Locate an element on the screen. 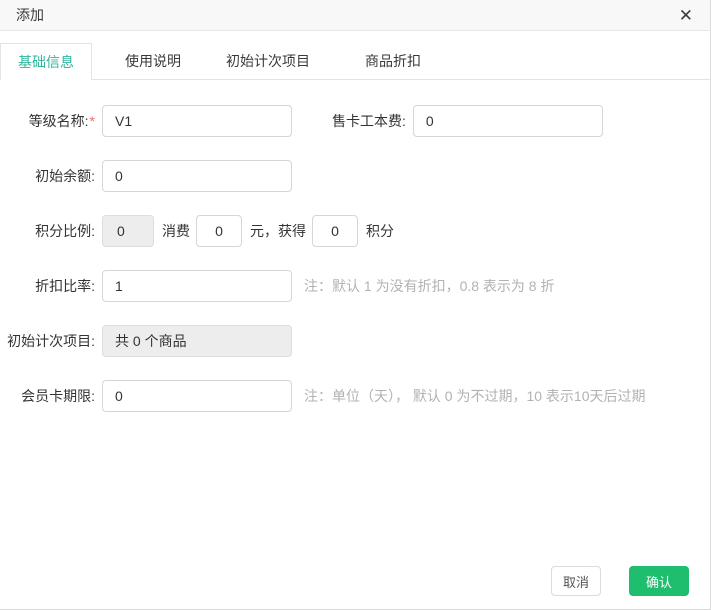 The width and height of the screenshot is (711, 610). row-initial-count-items: 初始计次项目: is located at coordinates (355, 341).